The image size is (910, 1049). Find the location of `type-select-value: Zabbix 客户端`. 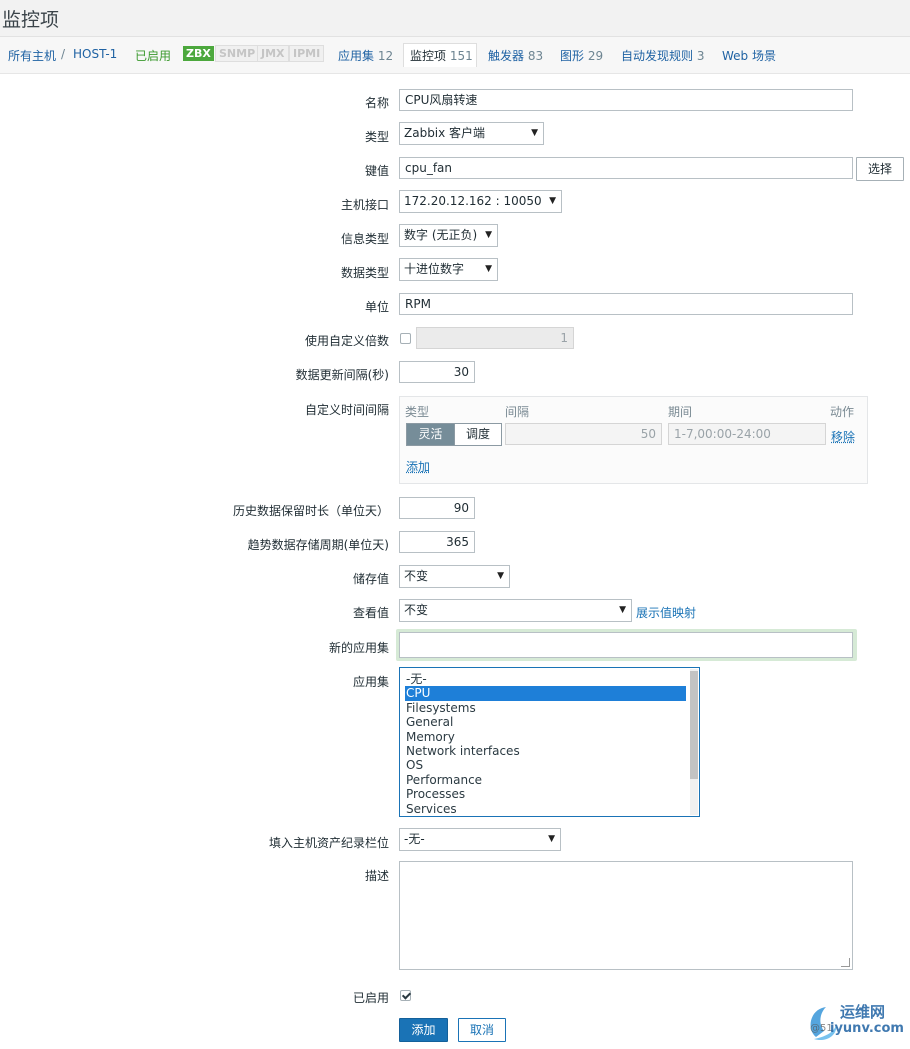

type-select-value: Zabbix 客户端 is located at coordinates (445, 133).